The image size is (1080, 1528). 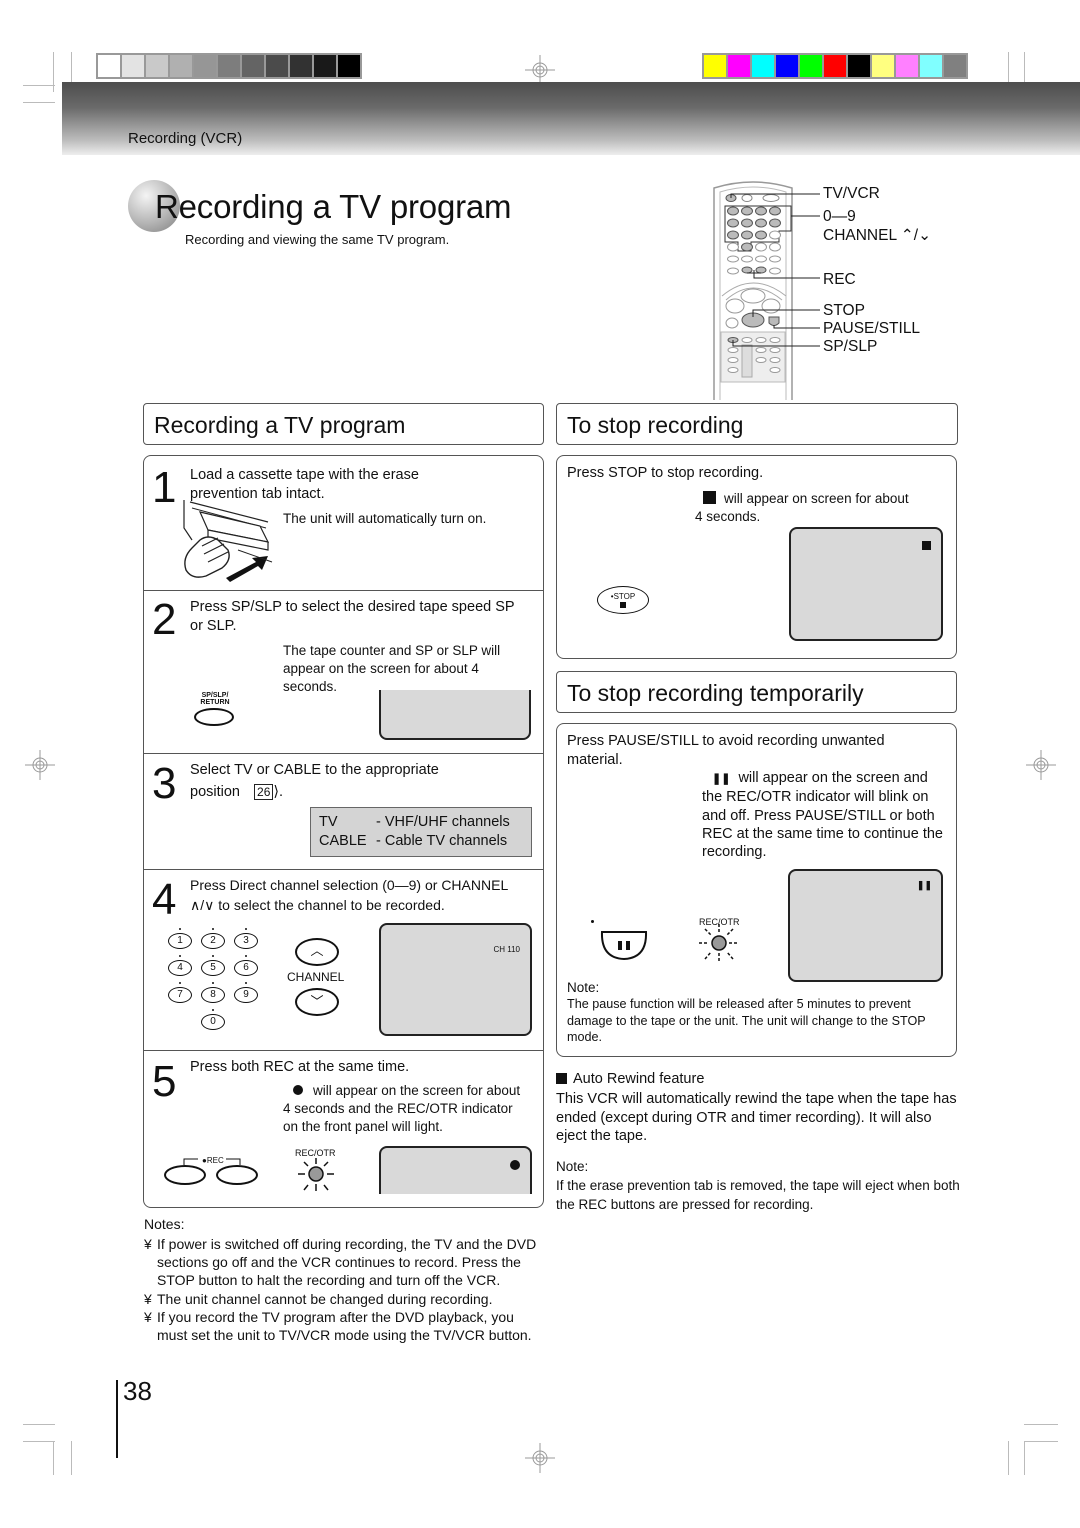 What do you see at coordinates (278, 792) in the screenshot?
I see `page-ref-arrow: ⟩.` at bounding box center [278, 792].